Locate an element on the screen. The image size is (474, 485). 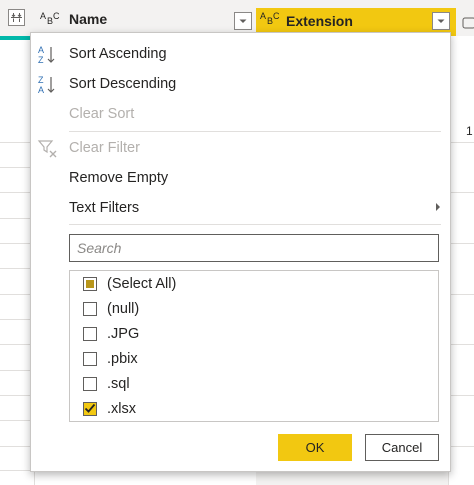
table-menu-button is located at coordinates (16, 17).